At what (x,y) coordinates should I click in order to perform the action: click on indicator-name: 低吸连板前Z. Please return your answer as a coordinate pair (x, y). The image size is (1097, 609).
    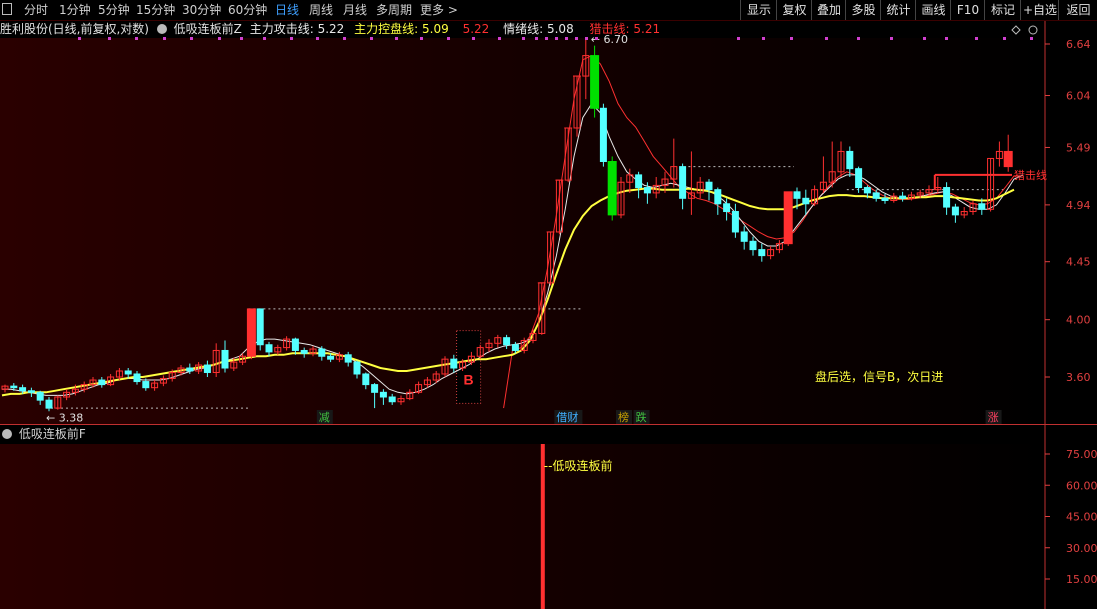
    Looking at the image, I should click on (208, 29).